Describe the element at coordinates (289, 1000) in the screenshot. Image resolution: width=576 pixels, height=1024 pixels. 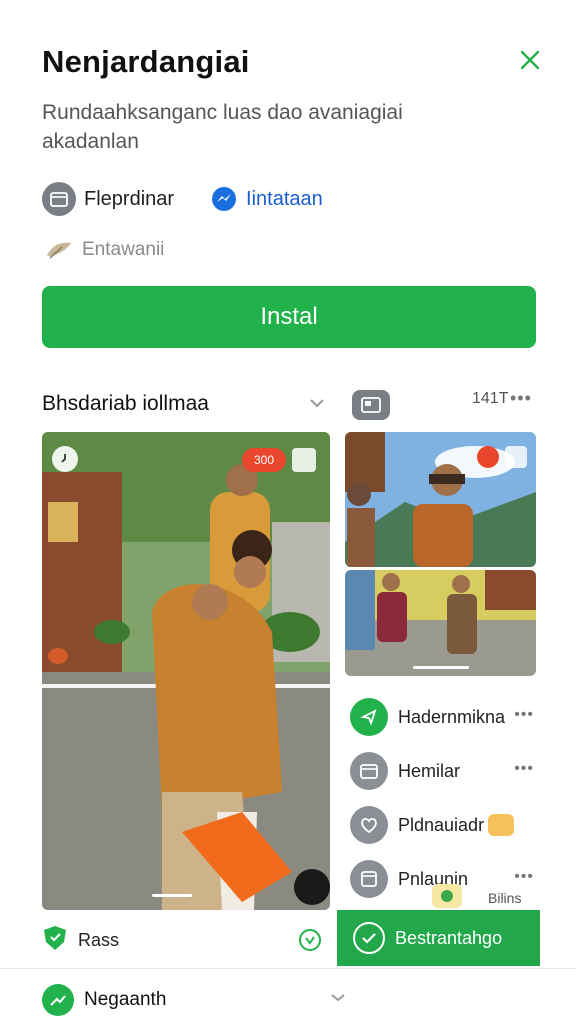
I see `bottom-bar: Negaanth` at that location.